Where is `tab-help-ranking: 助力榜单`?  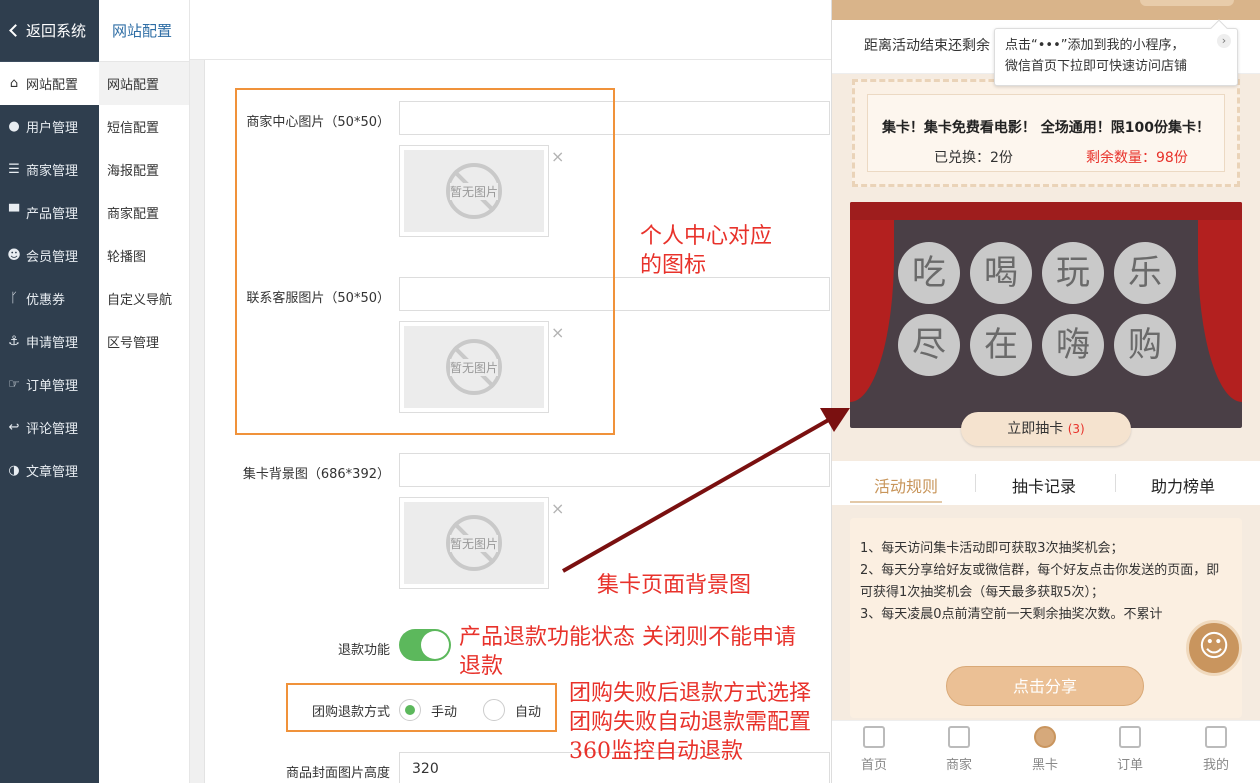
tab-help-ranking: 助力榜单 is located at coordinates (1183, 485).